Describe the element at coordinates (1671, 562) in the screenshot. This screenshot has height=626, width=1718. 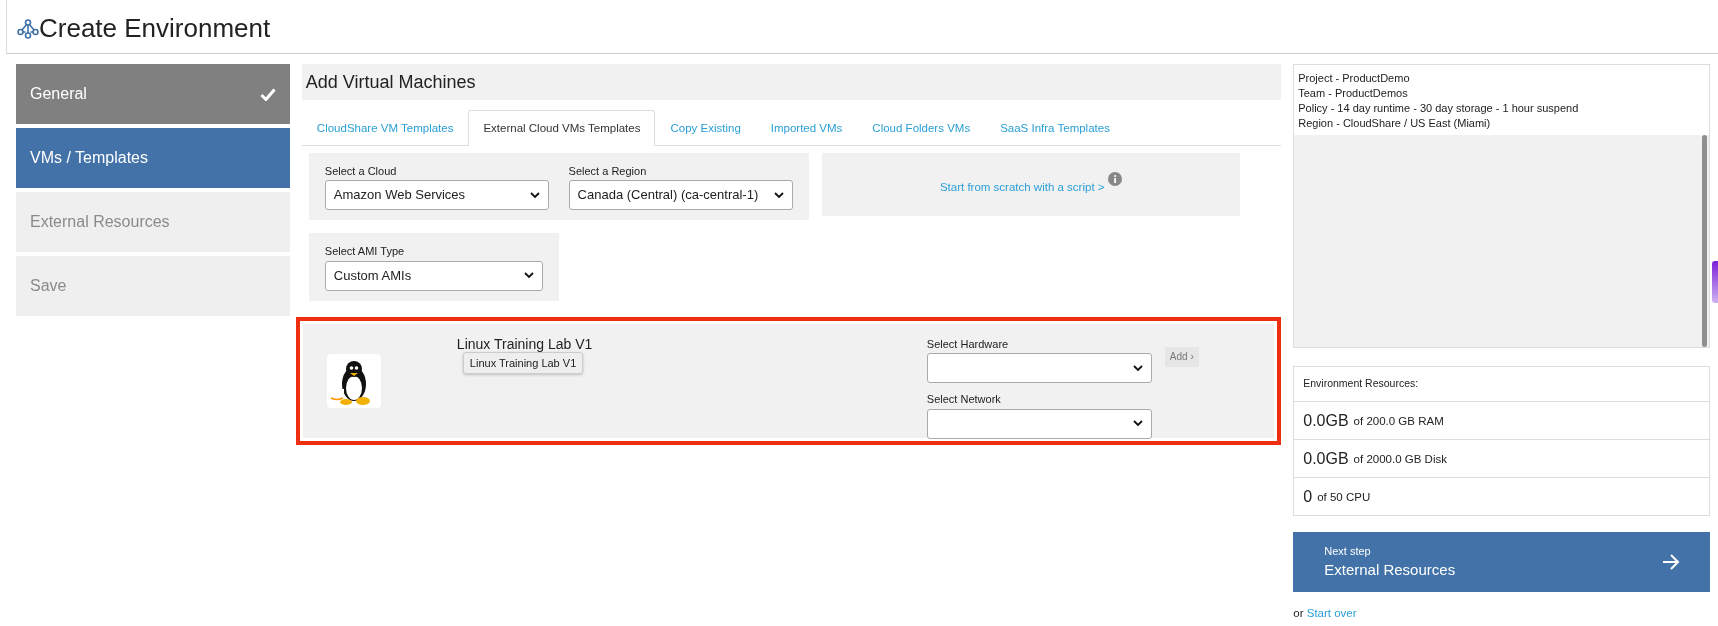
I see `arrow-right-icon` at that location.